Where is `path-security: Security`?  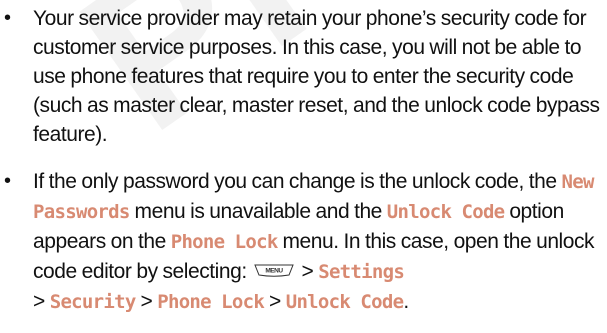
path-security: Security is located at coordinates (93, 302).